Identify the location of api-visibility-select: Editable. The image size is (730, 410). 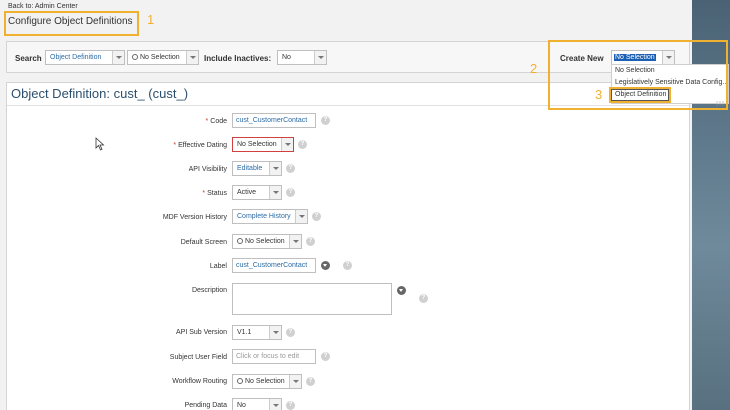
(257, 168).